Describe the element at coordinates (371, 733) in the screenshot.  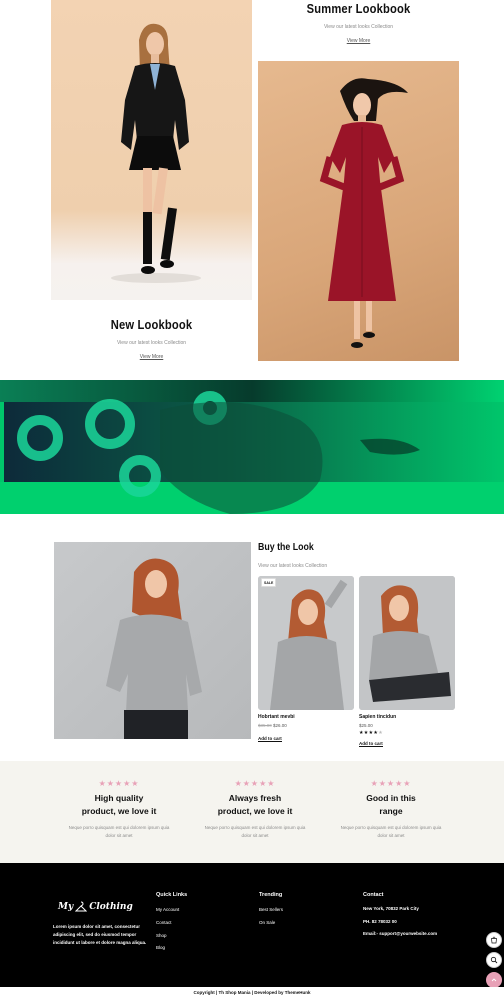
I see `product-rating-2: ★★★★★` at that location.